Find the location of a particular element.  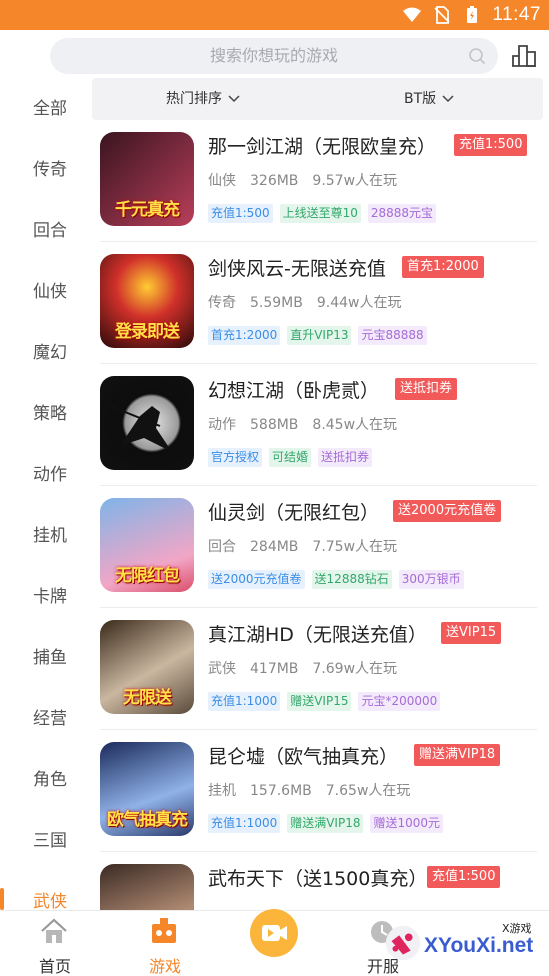

sidebar-item-label: 捕鱼 is located at coordinates (50, 657).